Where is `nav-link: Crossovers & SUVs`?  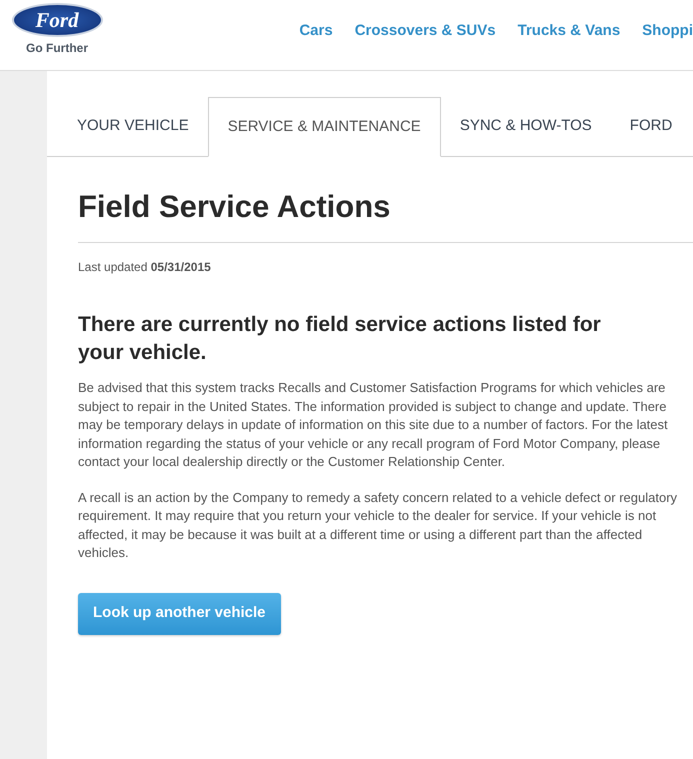
nav-link: Crossovers & SUVs is located at coordinates (425, 31).